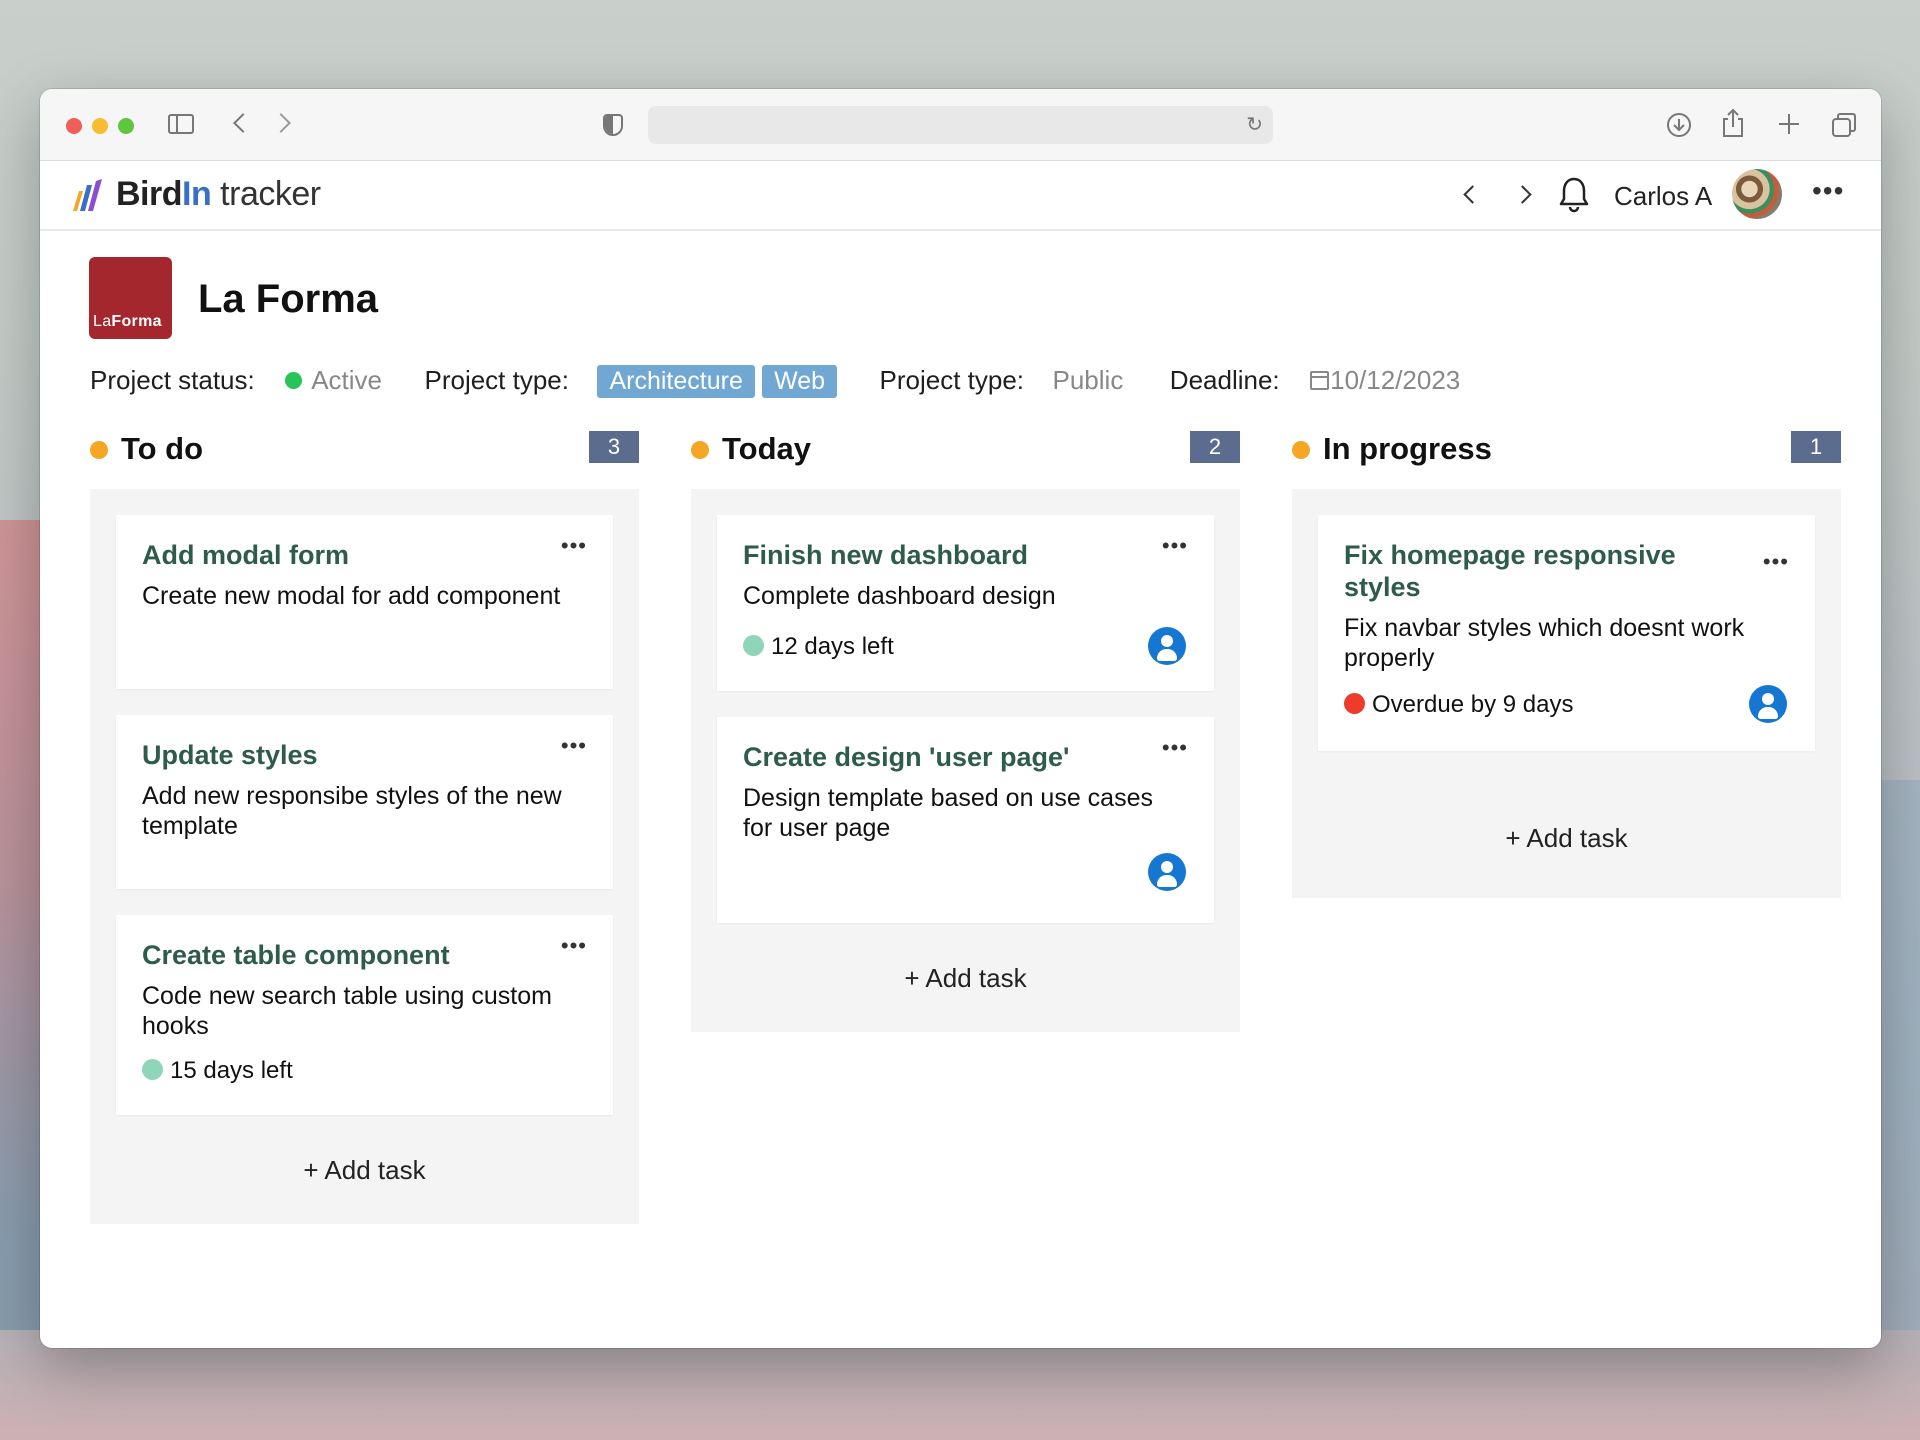 This screenshot has width=1920, height=1440. What do you see at coordinates (130, 298) in the screenshot?
I see `project-logo: LaForma` at bounding box center [130, 298].